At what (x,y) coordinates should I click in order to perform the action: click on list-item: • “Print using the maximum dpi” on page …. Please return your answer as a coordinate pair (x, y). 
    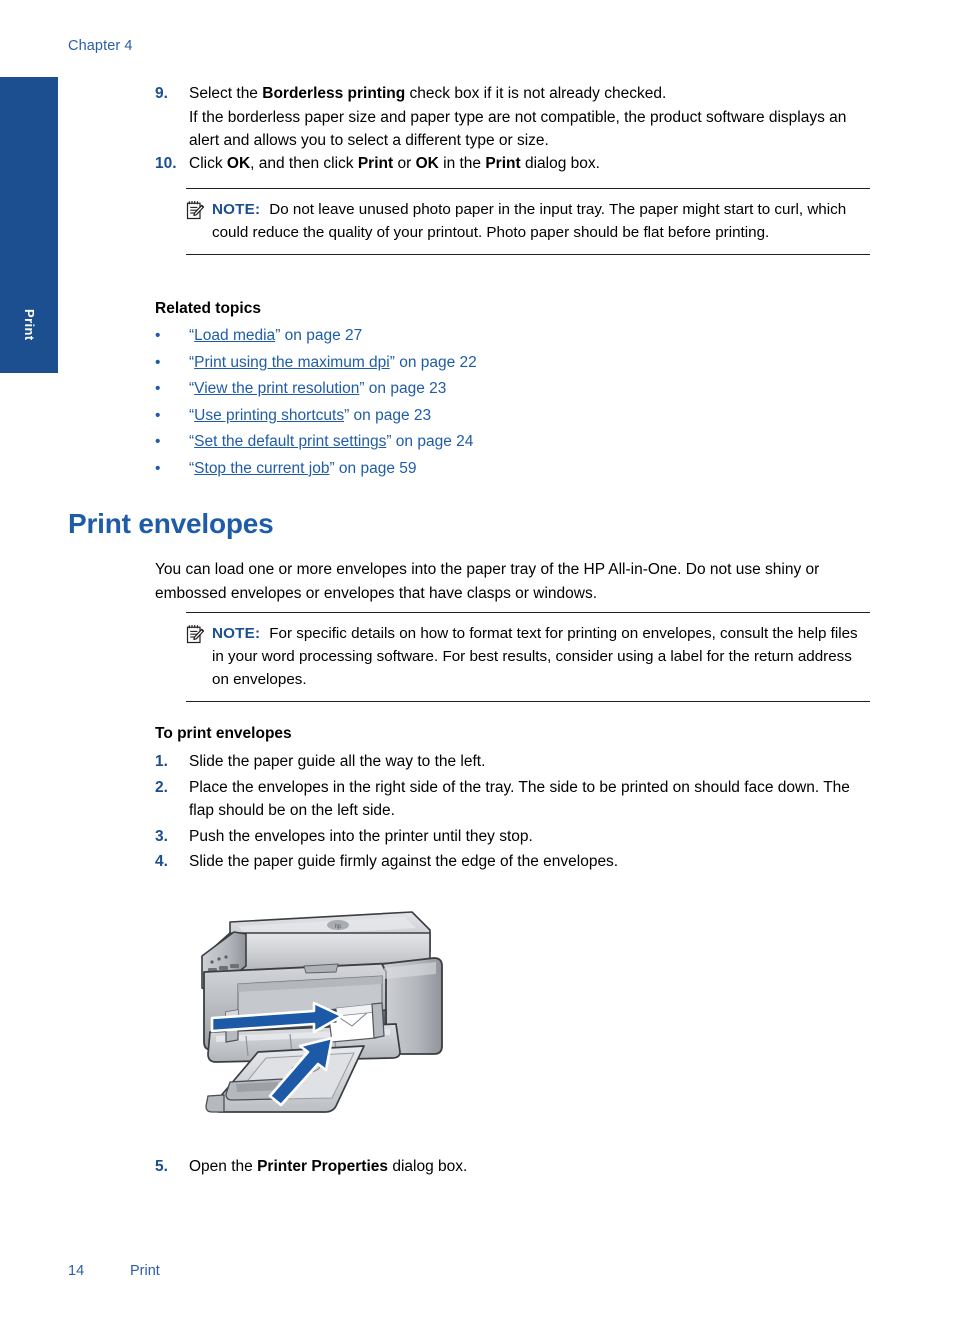
    Looking at the image, I should click on (316, 363).